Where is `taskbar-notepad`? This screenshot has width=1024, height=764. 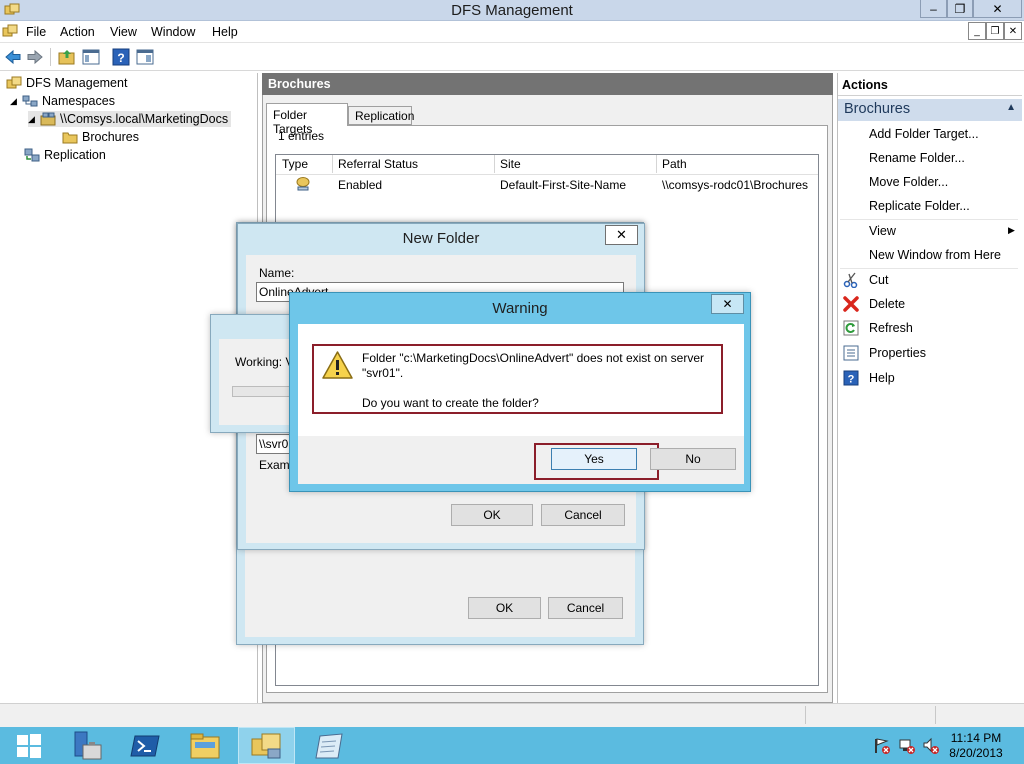 taskbar-notepad is located at coordinates (328, 745).